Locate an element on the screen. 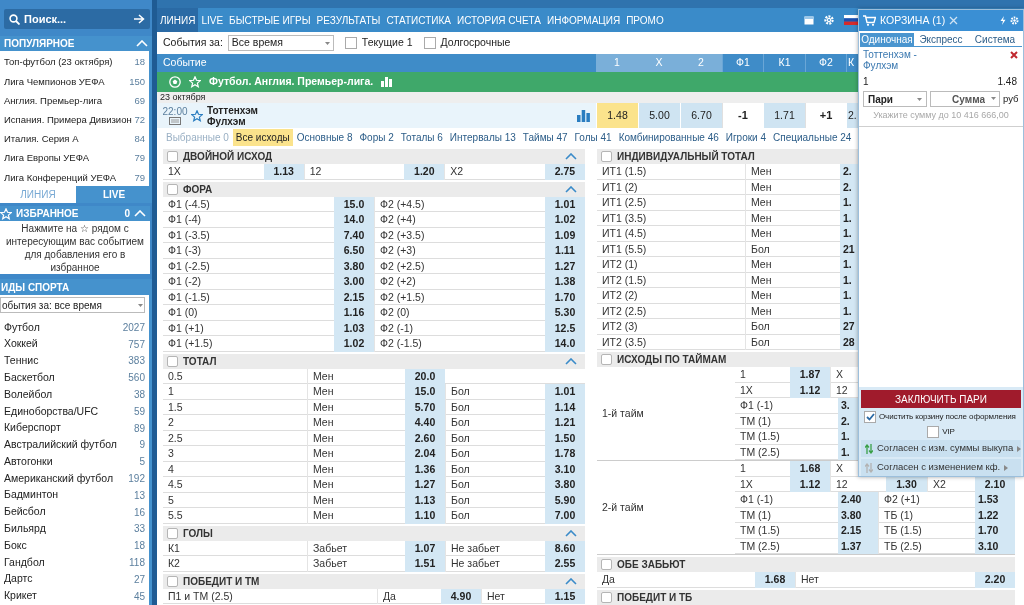 The height and width of the screenshot is (605, 1024). sidebar-item: Киберспорт 89 is located at coordinates (74, 428).